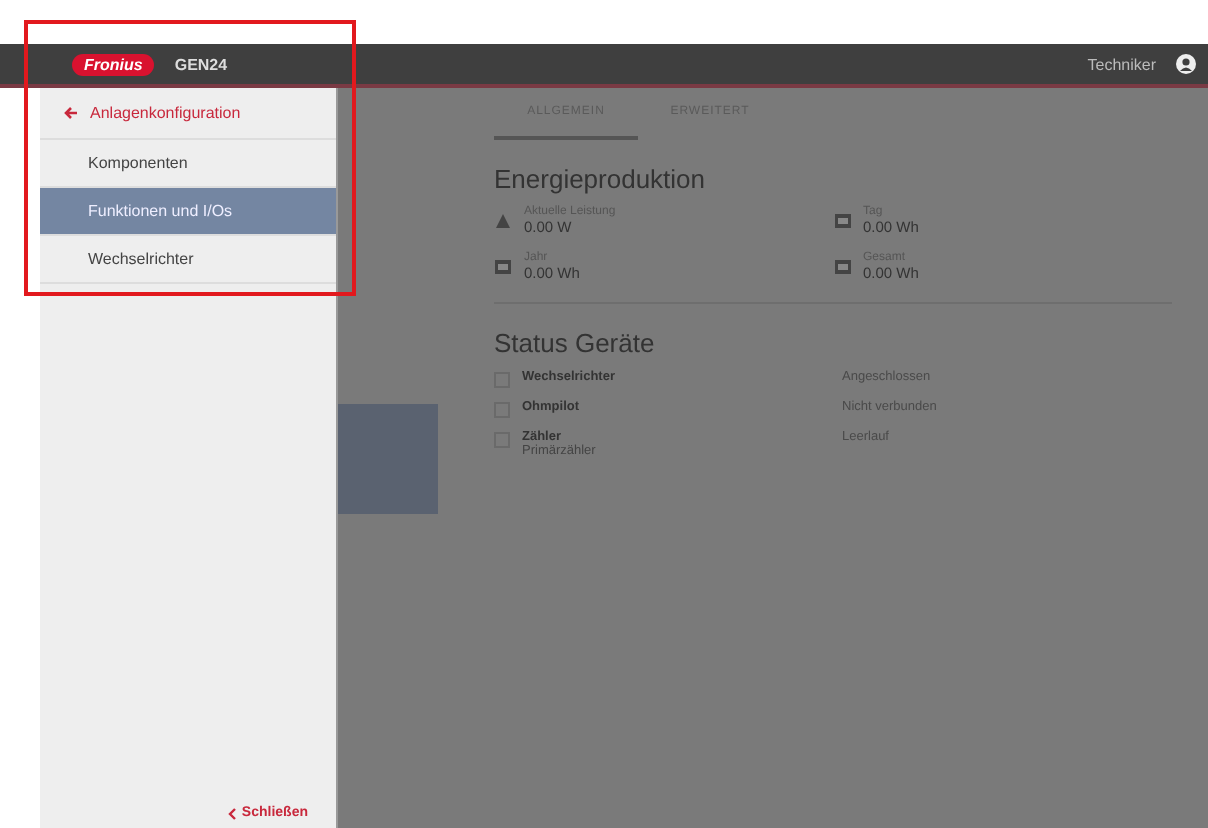  I want to click on logo: Fronius, so click(113, 64).